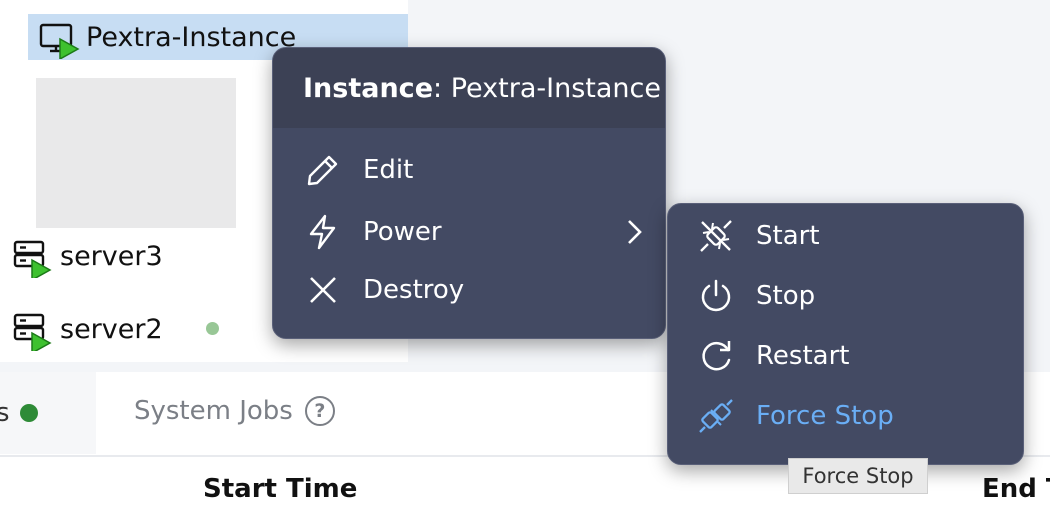 This screenshot has width=1050, height=516. I want to click on tab-tasks: s, so click(48, 413).